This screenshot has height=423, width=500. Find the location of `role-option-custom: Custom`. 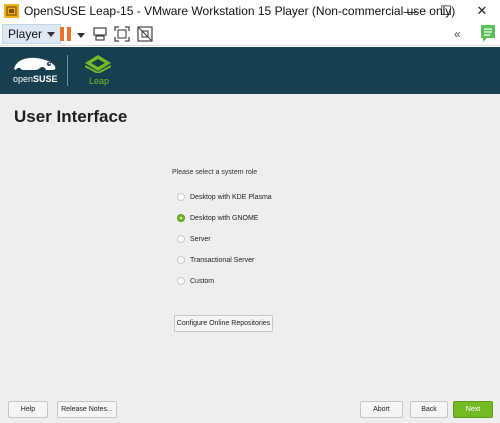

role-option-custom: Custom is located at coordinates (195, 281).